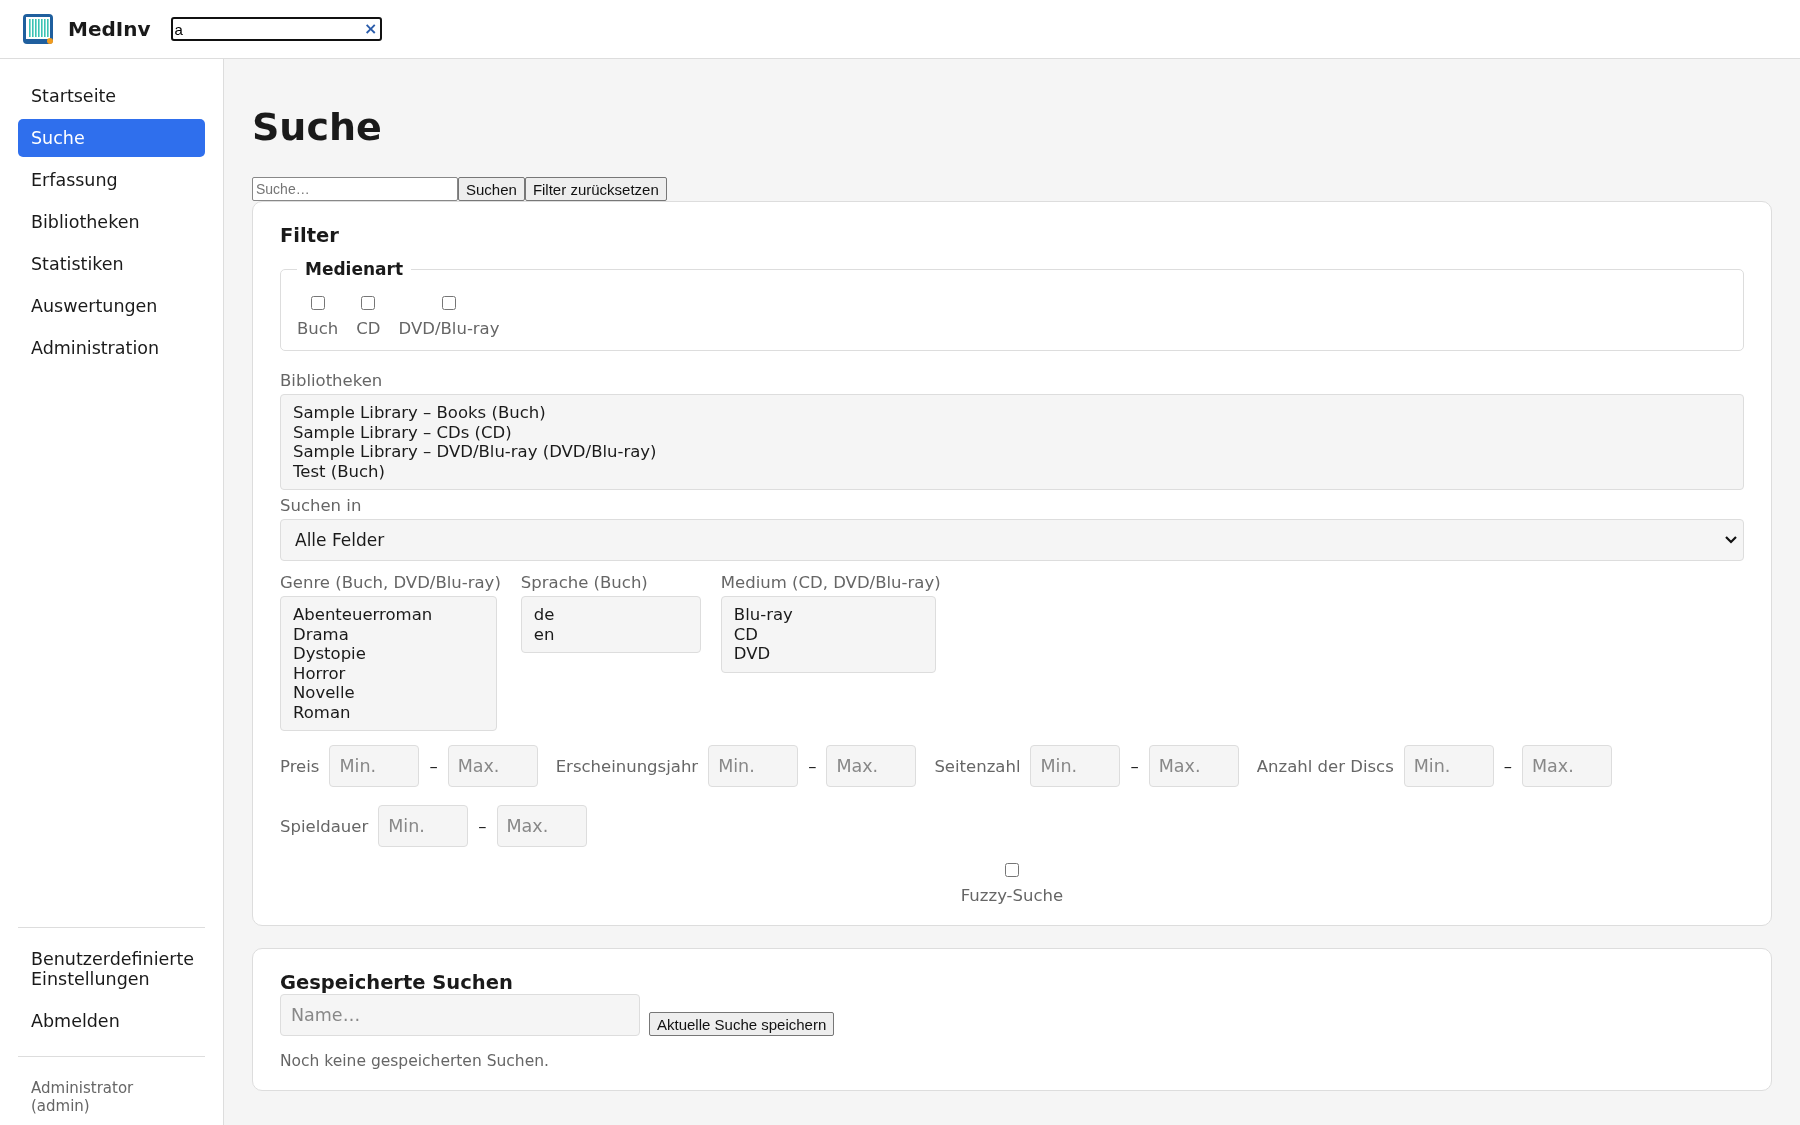 The image size is (1800, 1125). What do you see at coordinates (610, 615) in the screenshot?
I see `list-option: de` at bounding box center [610, 615].